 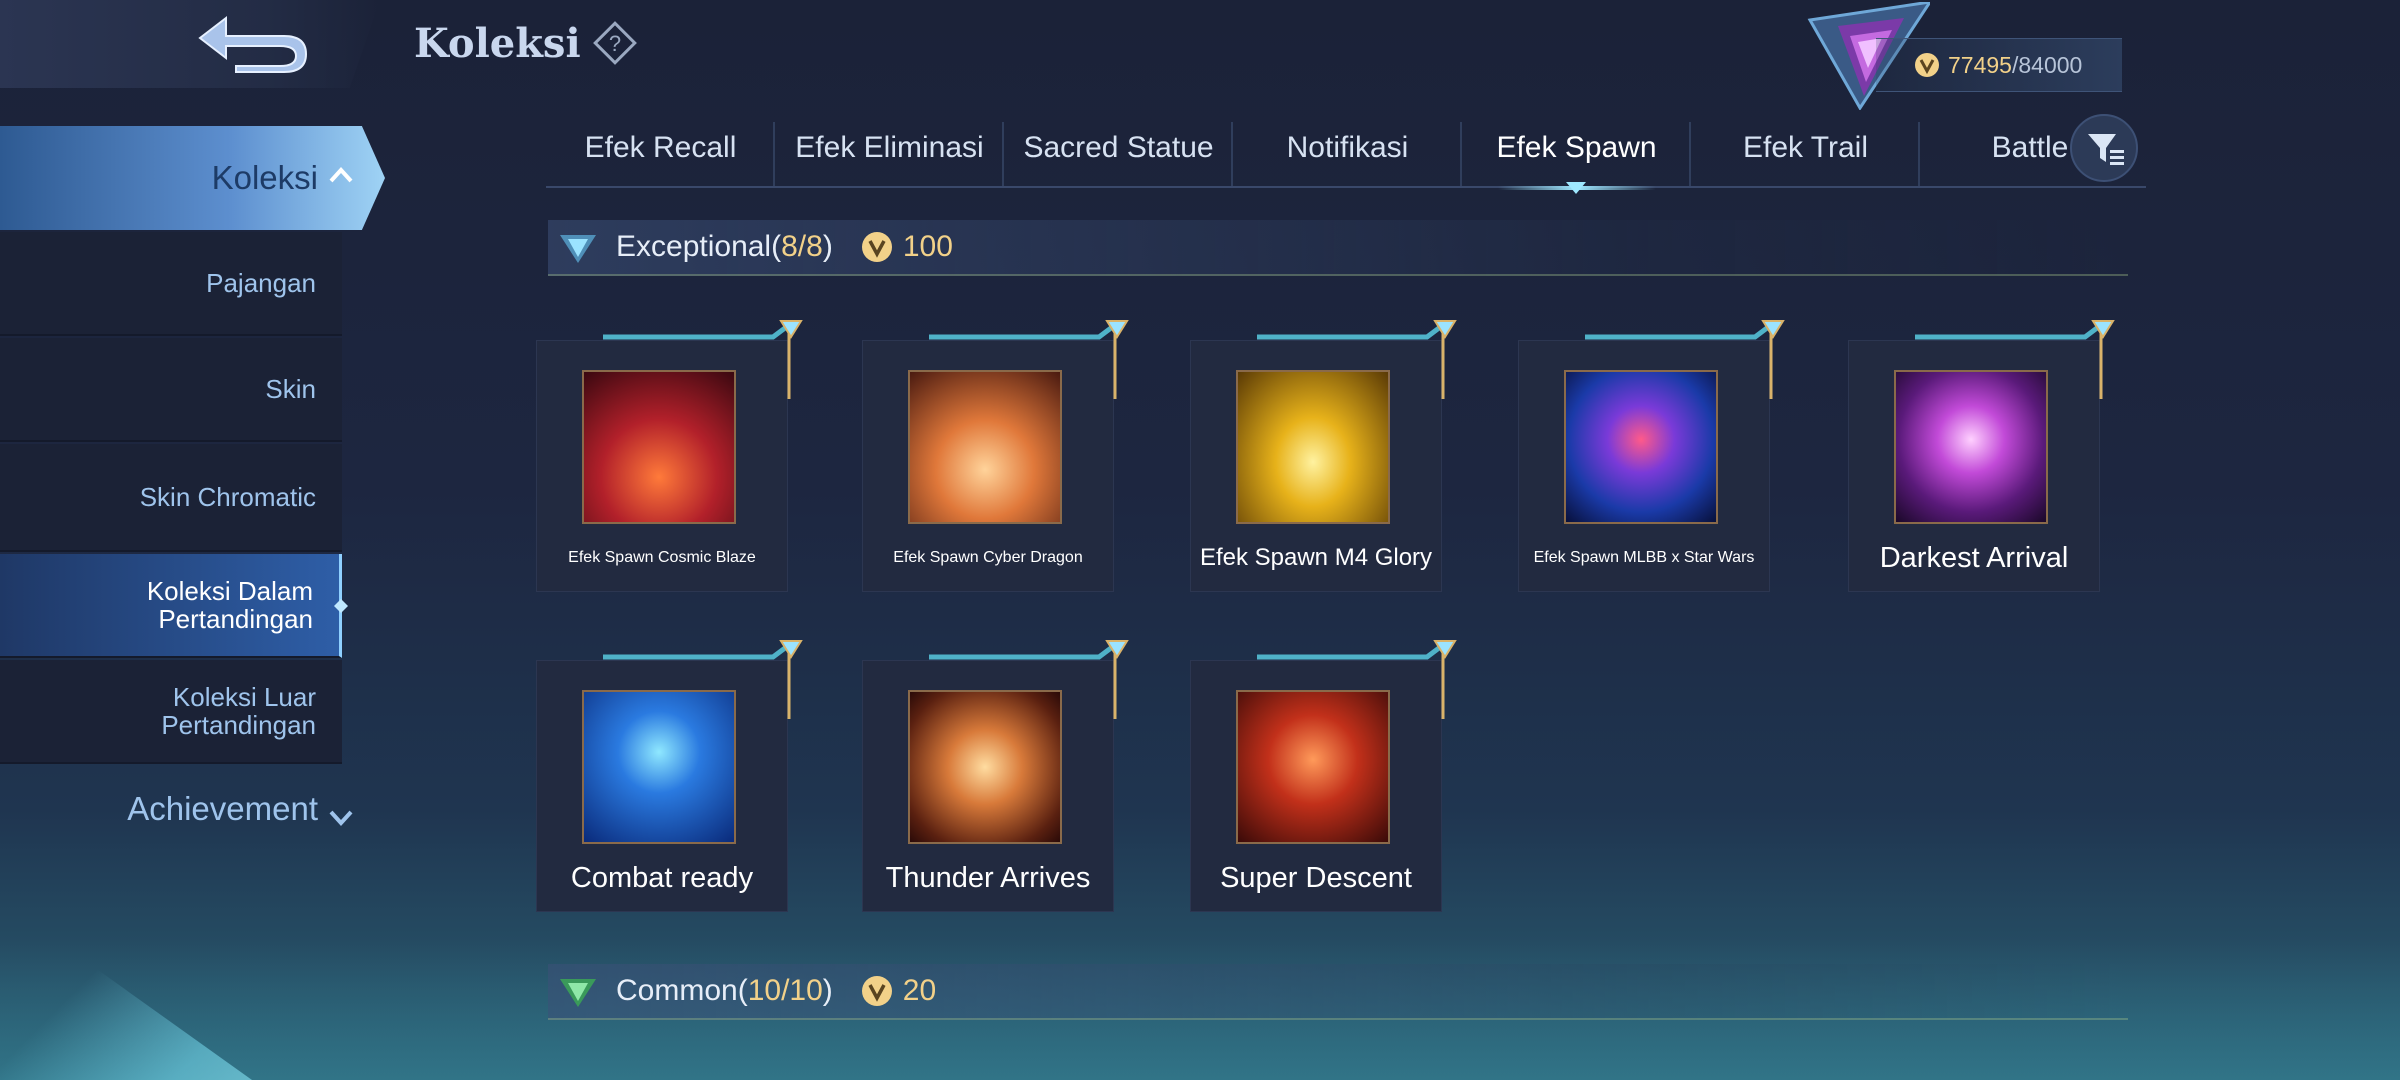 What do you see at coordinates (497, 43) in the screenshot?
I see `page-title: Koleksi` at bounding box center [497, 43].